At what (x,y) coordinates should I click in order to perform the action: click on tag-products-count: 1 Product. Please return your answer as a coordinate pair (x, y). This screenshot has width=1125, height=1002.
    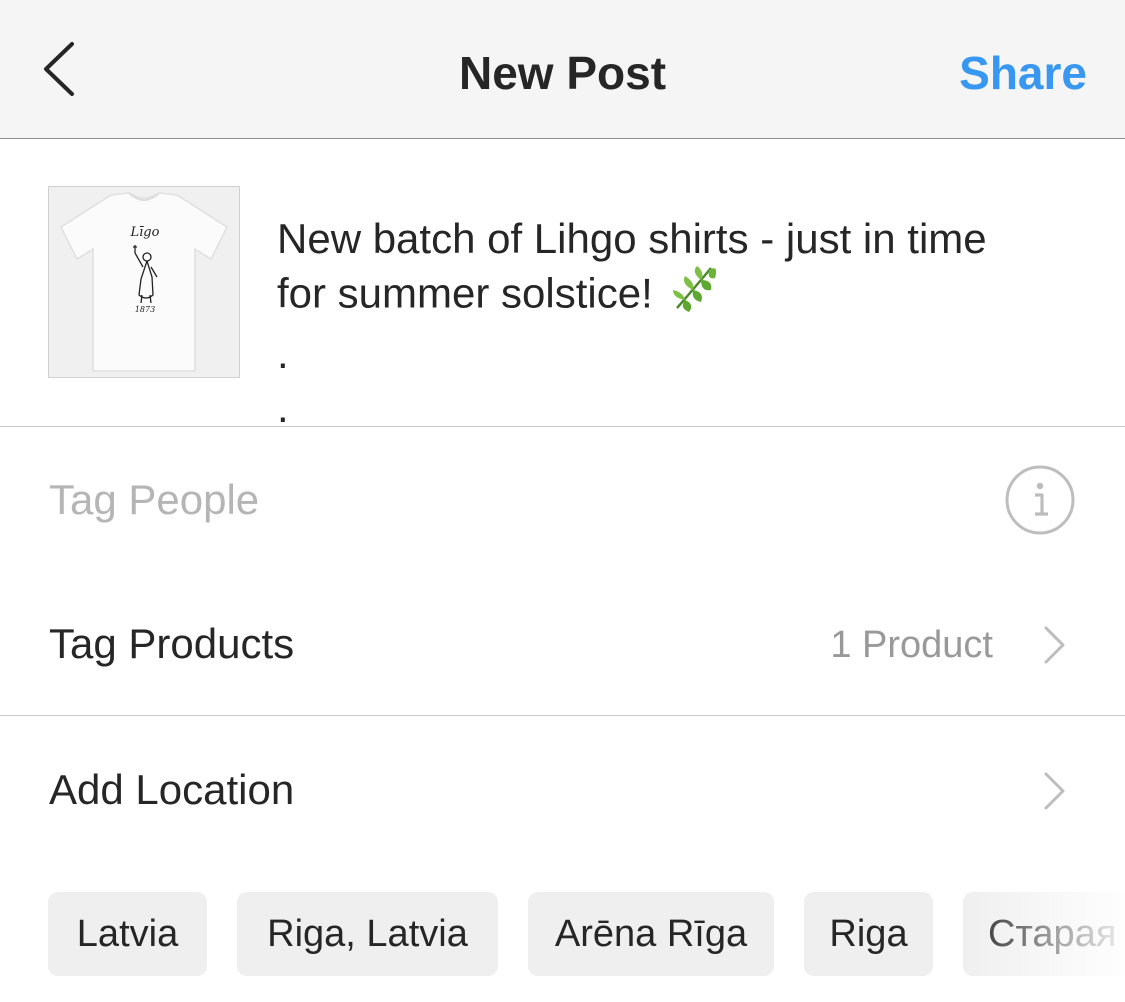
    Looking at the image, I should click on (911, 645).